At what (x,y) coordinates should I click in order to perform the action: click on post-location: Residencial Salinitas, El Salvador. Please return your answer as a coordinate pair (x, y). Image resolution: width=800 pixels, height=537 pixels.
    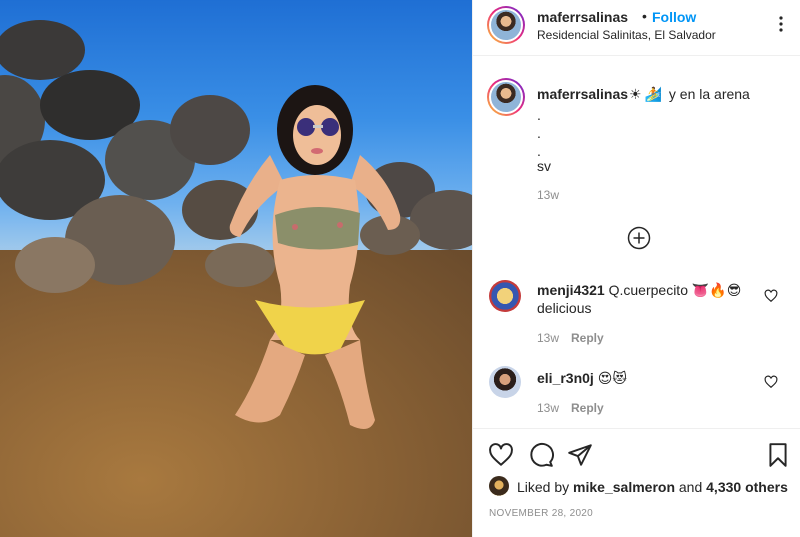
    Looking at the image, I should click on (626, 35).